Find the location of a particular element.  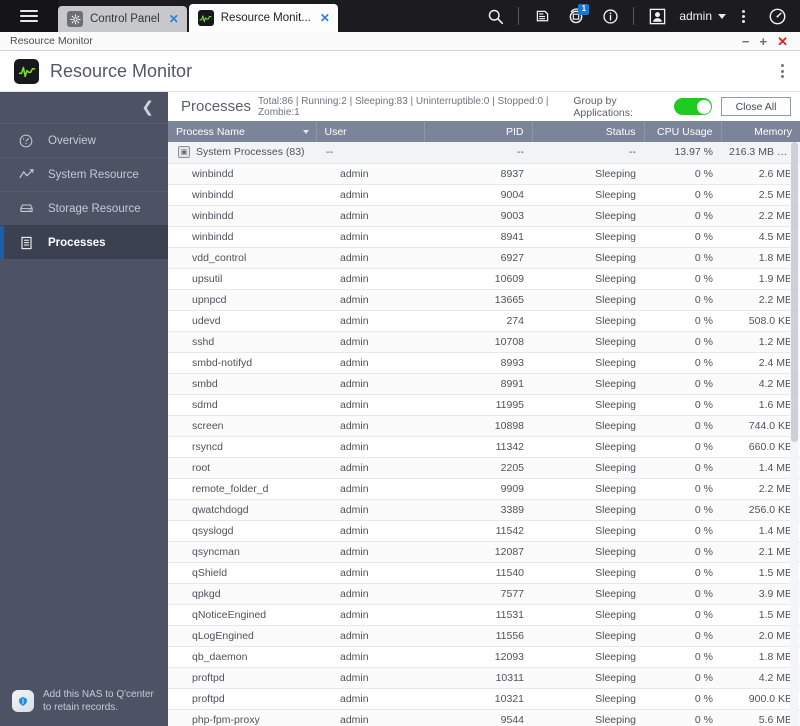

cell-pid: 7577 is located at coordinates (478, 594).